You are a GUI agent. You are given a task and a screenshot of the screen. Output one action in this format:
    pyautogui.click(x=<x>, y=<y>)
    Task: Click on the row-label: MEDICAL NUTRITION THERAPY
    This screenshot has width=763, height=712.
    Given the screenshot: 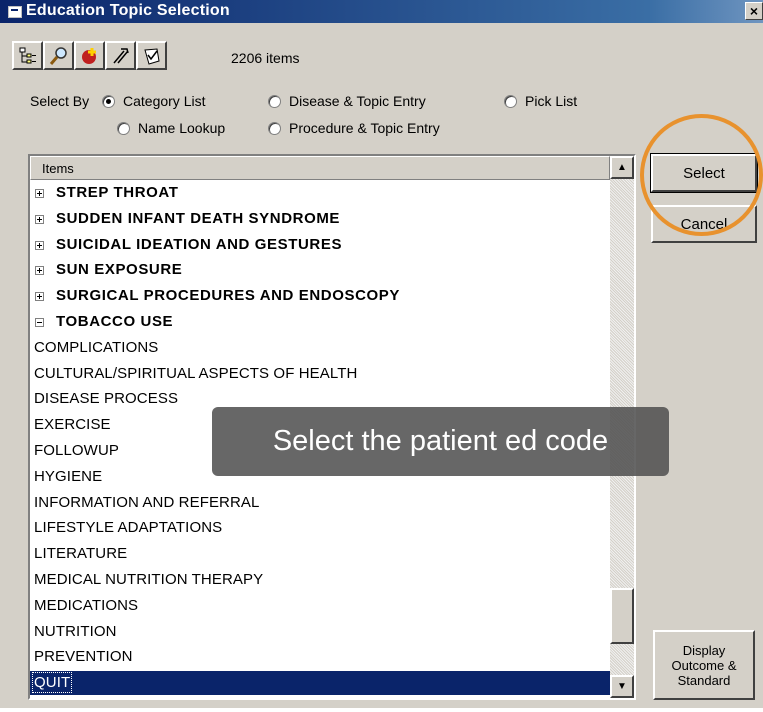 What is the action you would take?
    pyautogui.click(x=149, y=579)
    